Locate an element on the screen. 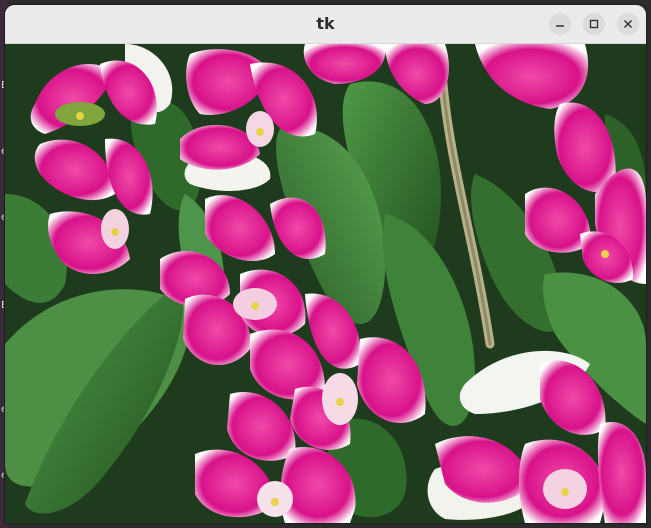 The image size is (651, 528). close-icon is located at coordinates (628, 24).